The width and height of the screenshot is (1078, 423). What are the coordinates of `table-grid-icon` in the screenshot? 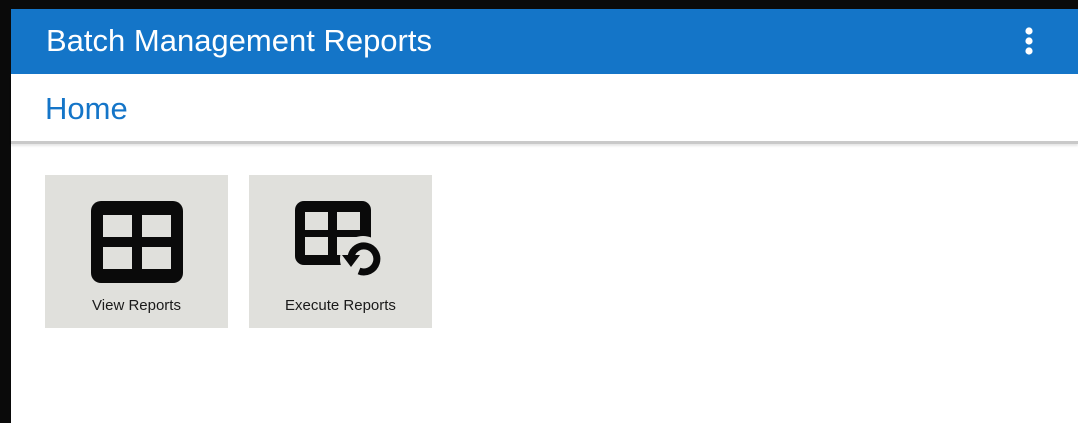 It's located at (136, 242).